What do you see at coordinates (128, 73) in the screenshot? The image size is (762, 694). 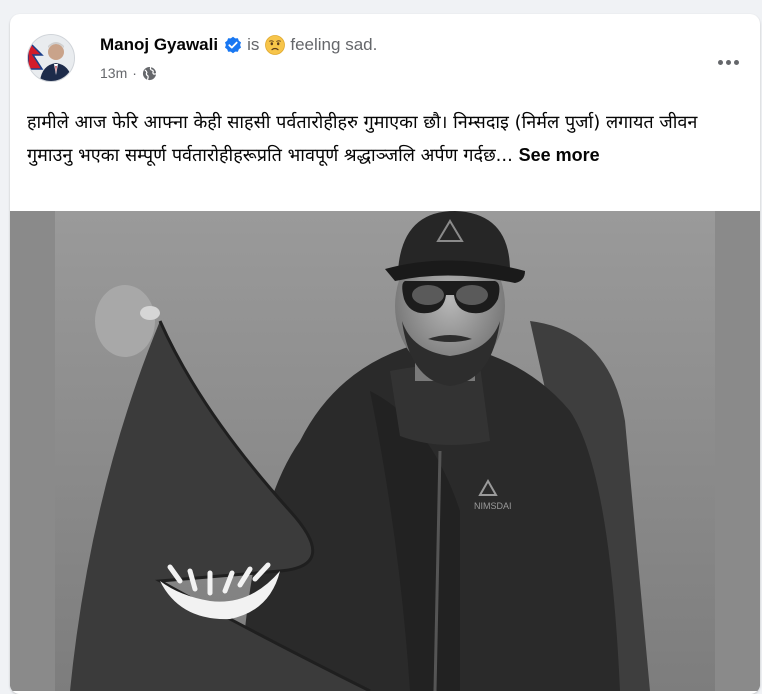 I see `post-meta: 13m ·` at bounding box center [128, 73].